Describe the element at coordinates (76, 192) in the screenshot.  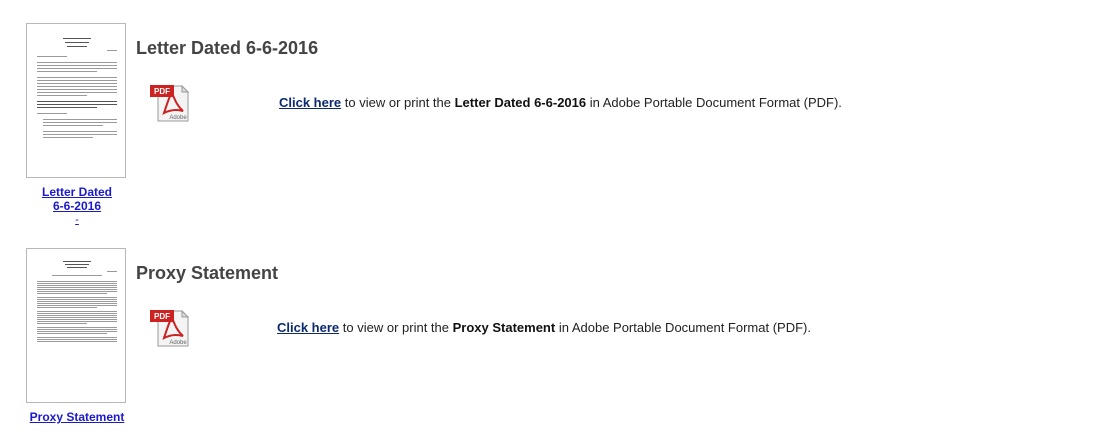
I see `thumb-label-line1: Letter Dated` at that location.